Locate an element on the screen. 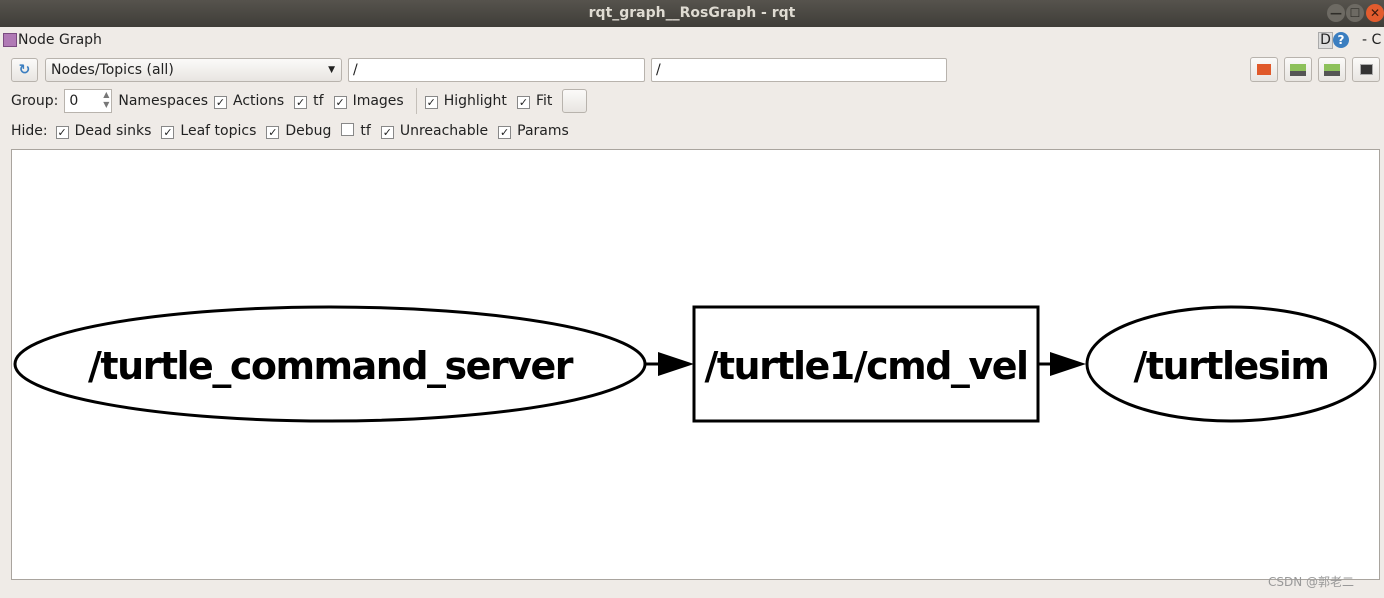 Image resolution: width=1384 pixels, height=598 pixels. save-image-button is located at coordinates (1366, 69).